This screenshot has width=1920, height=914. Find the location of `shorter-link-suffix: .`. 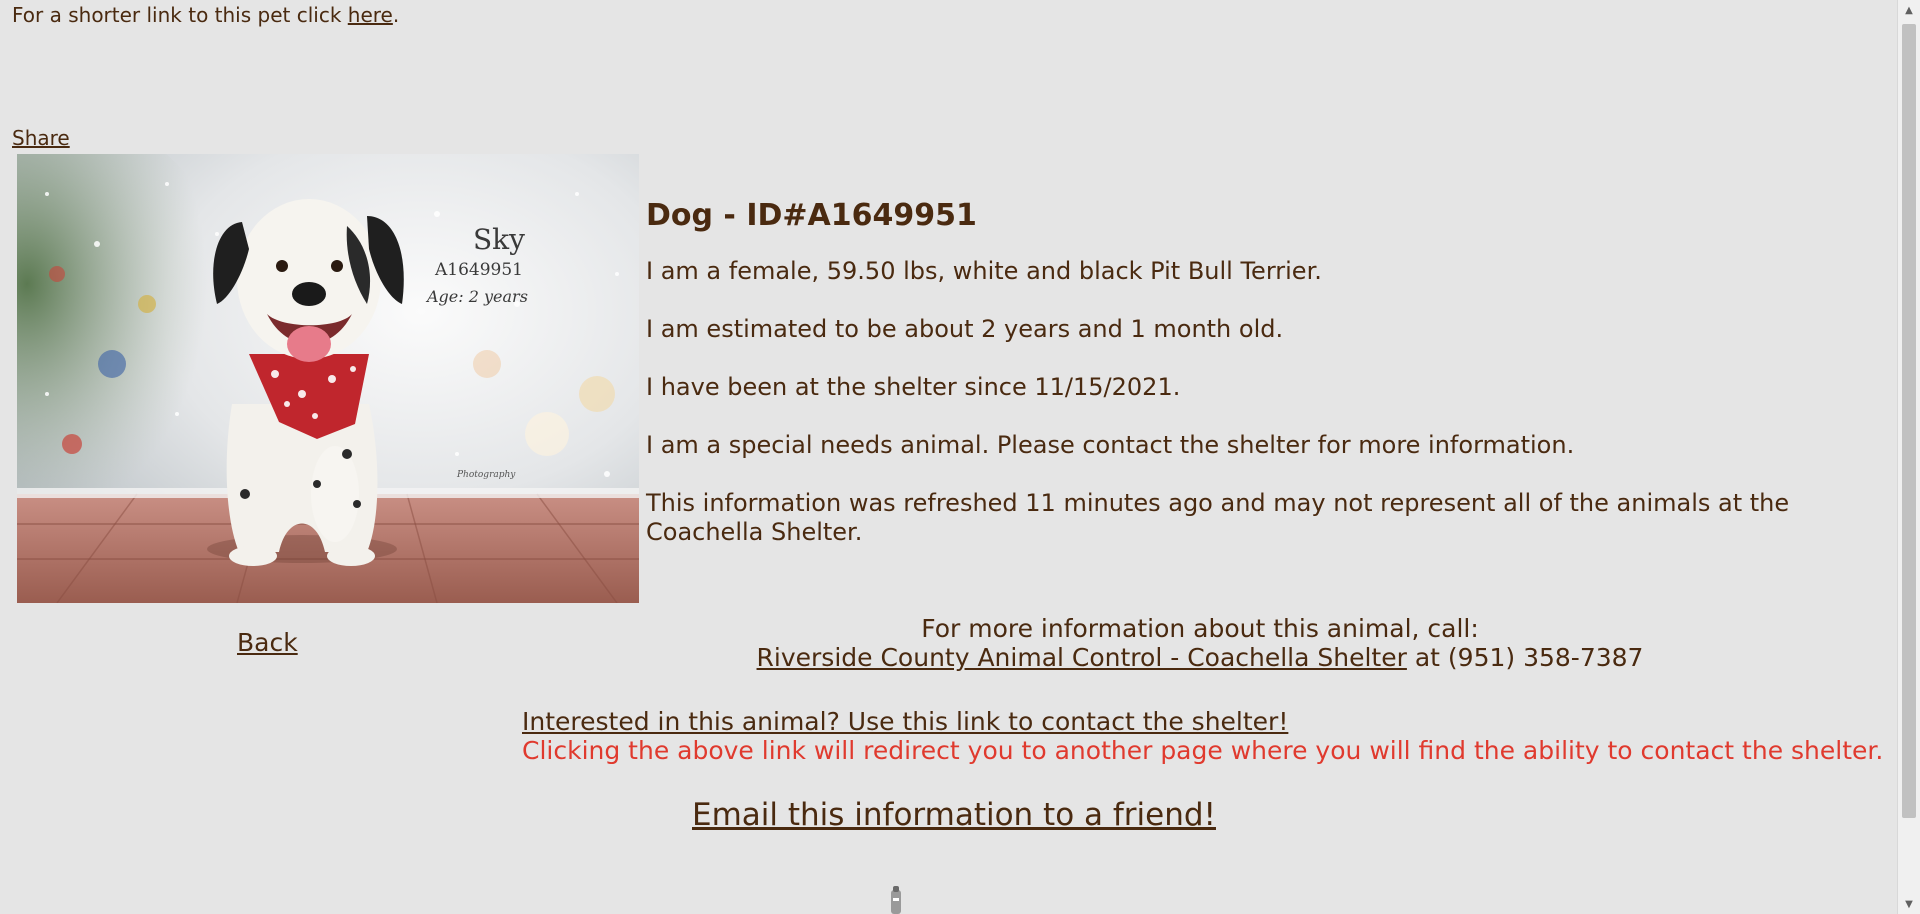

shorter-link-suffix: . is located at coordinates (396, 15).